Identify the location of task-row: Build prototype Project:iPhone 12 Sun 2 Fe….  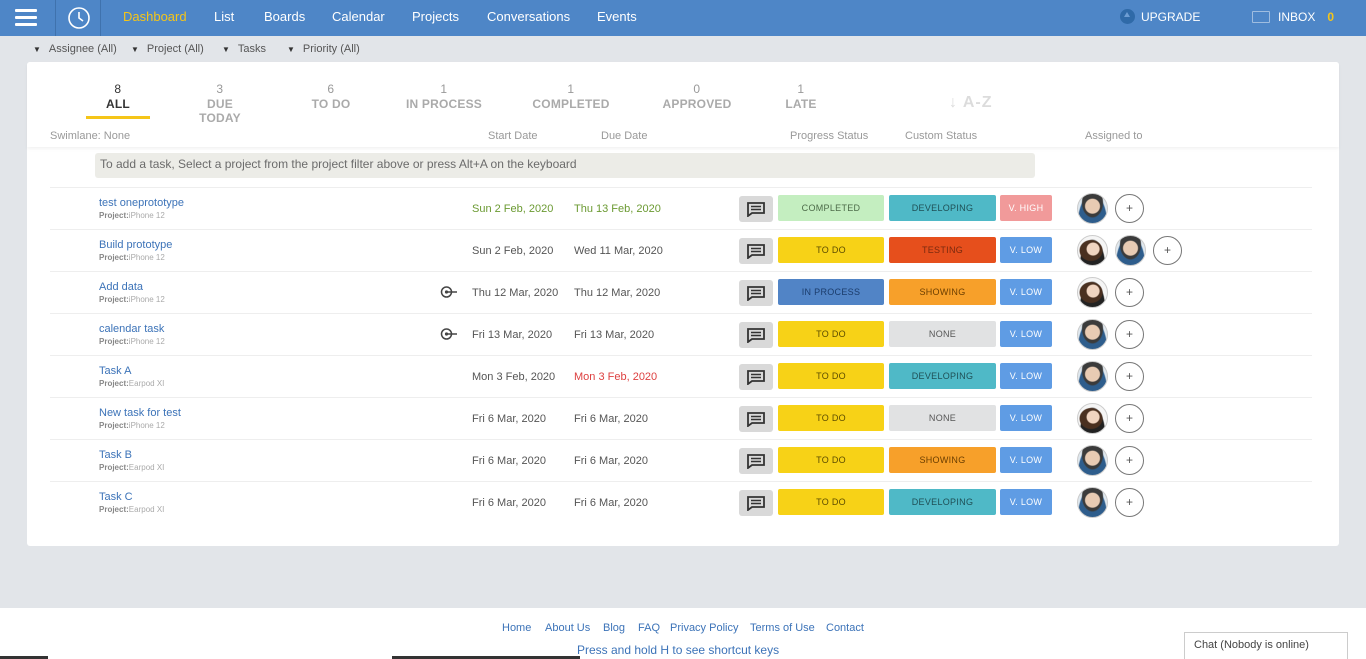
(681, 250).